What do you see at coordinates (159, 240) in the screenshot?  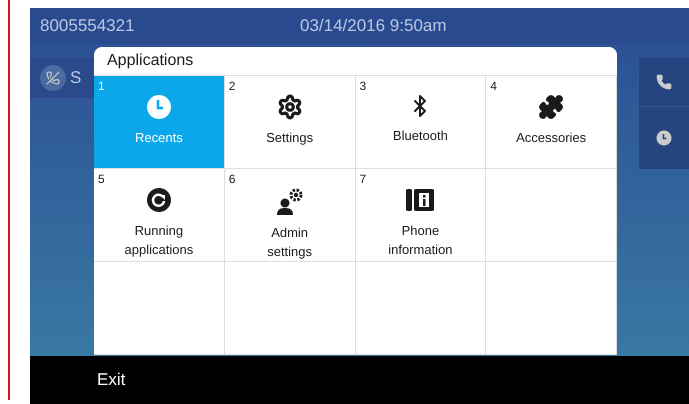 I see `tile-label: Running applications` at bounding box center [159, 240].